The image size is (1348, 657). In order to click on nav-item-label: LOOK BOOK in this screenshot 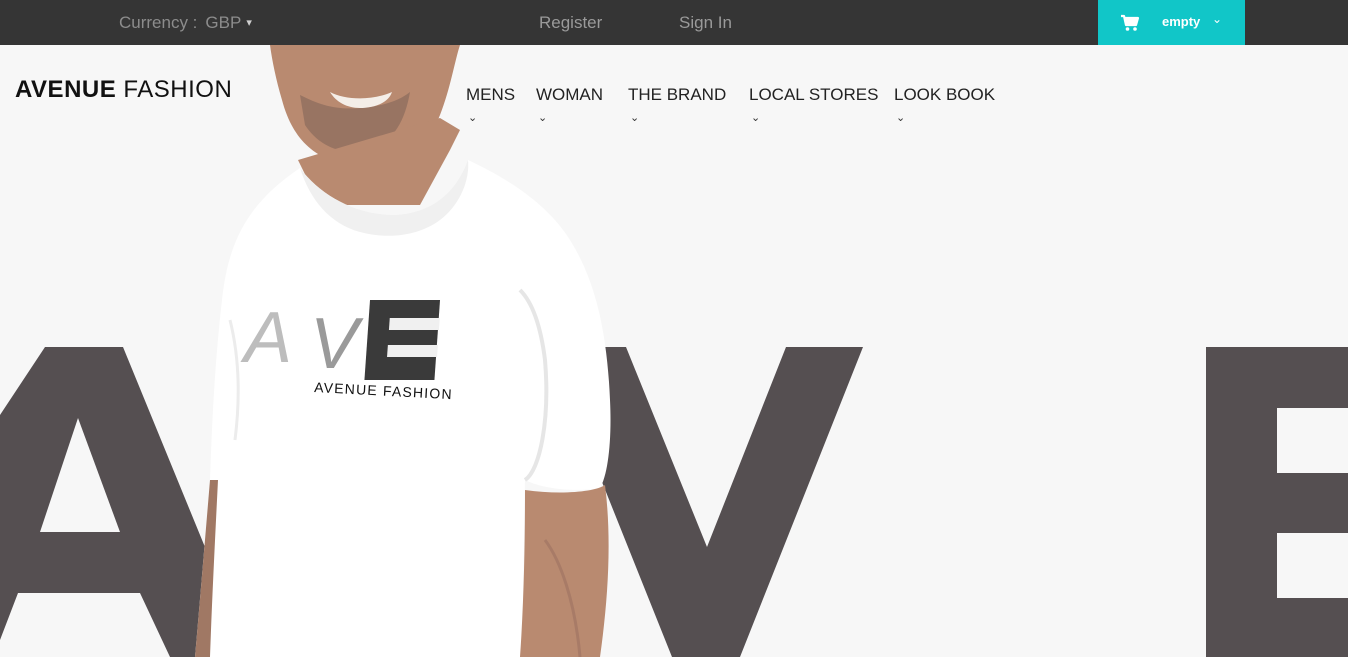, I will do `click(945, 94)`.